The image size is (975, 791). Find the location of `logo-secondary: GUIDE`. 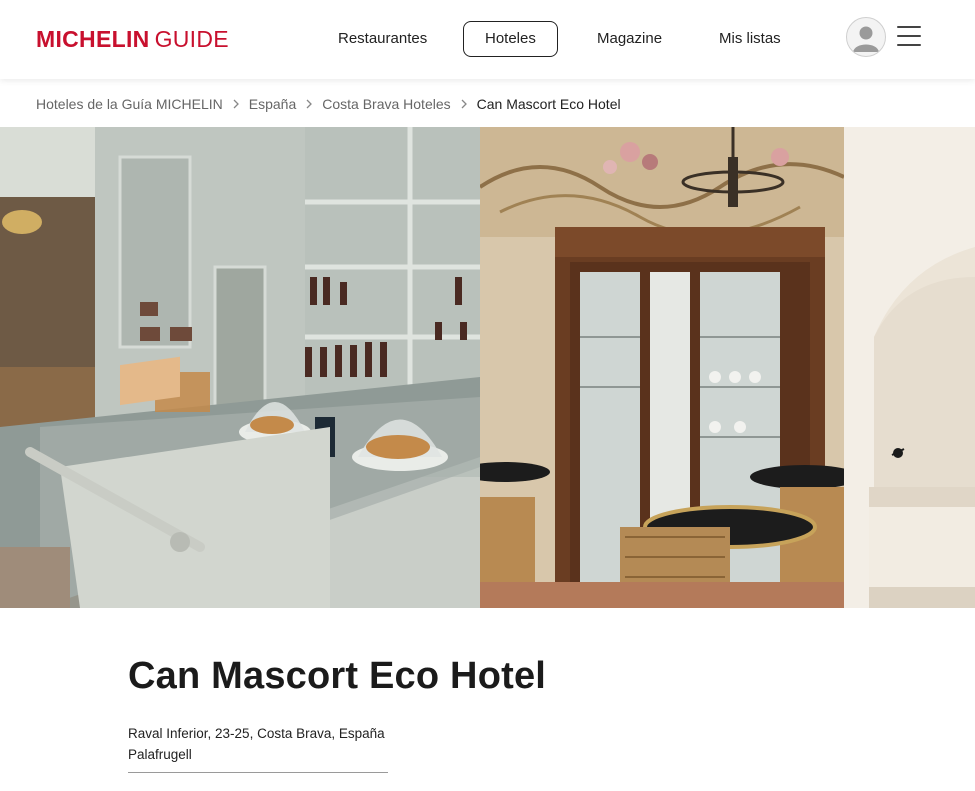

logo-secondary: GUIDE is located at coordinates (191, 39).